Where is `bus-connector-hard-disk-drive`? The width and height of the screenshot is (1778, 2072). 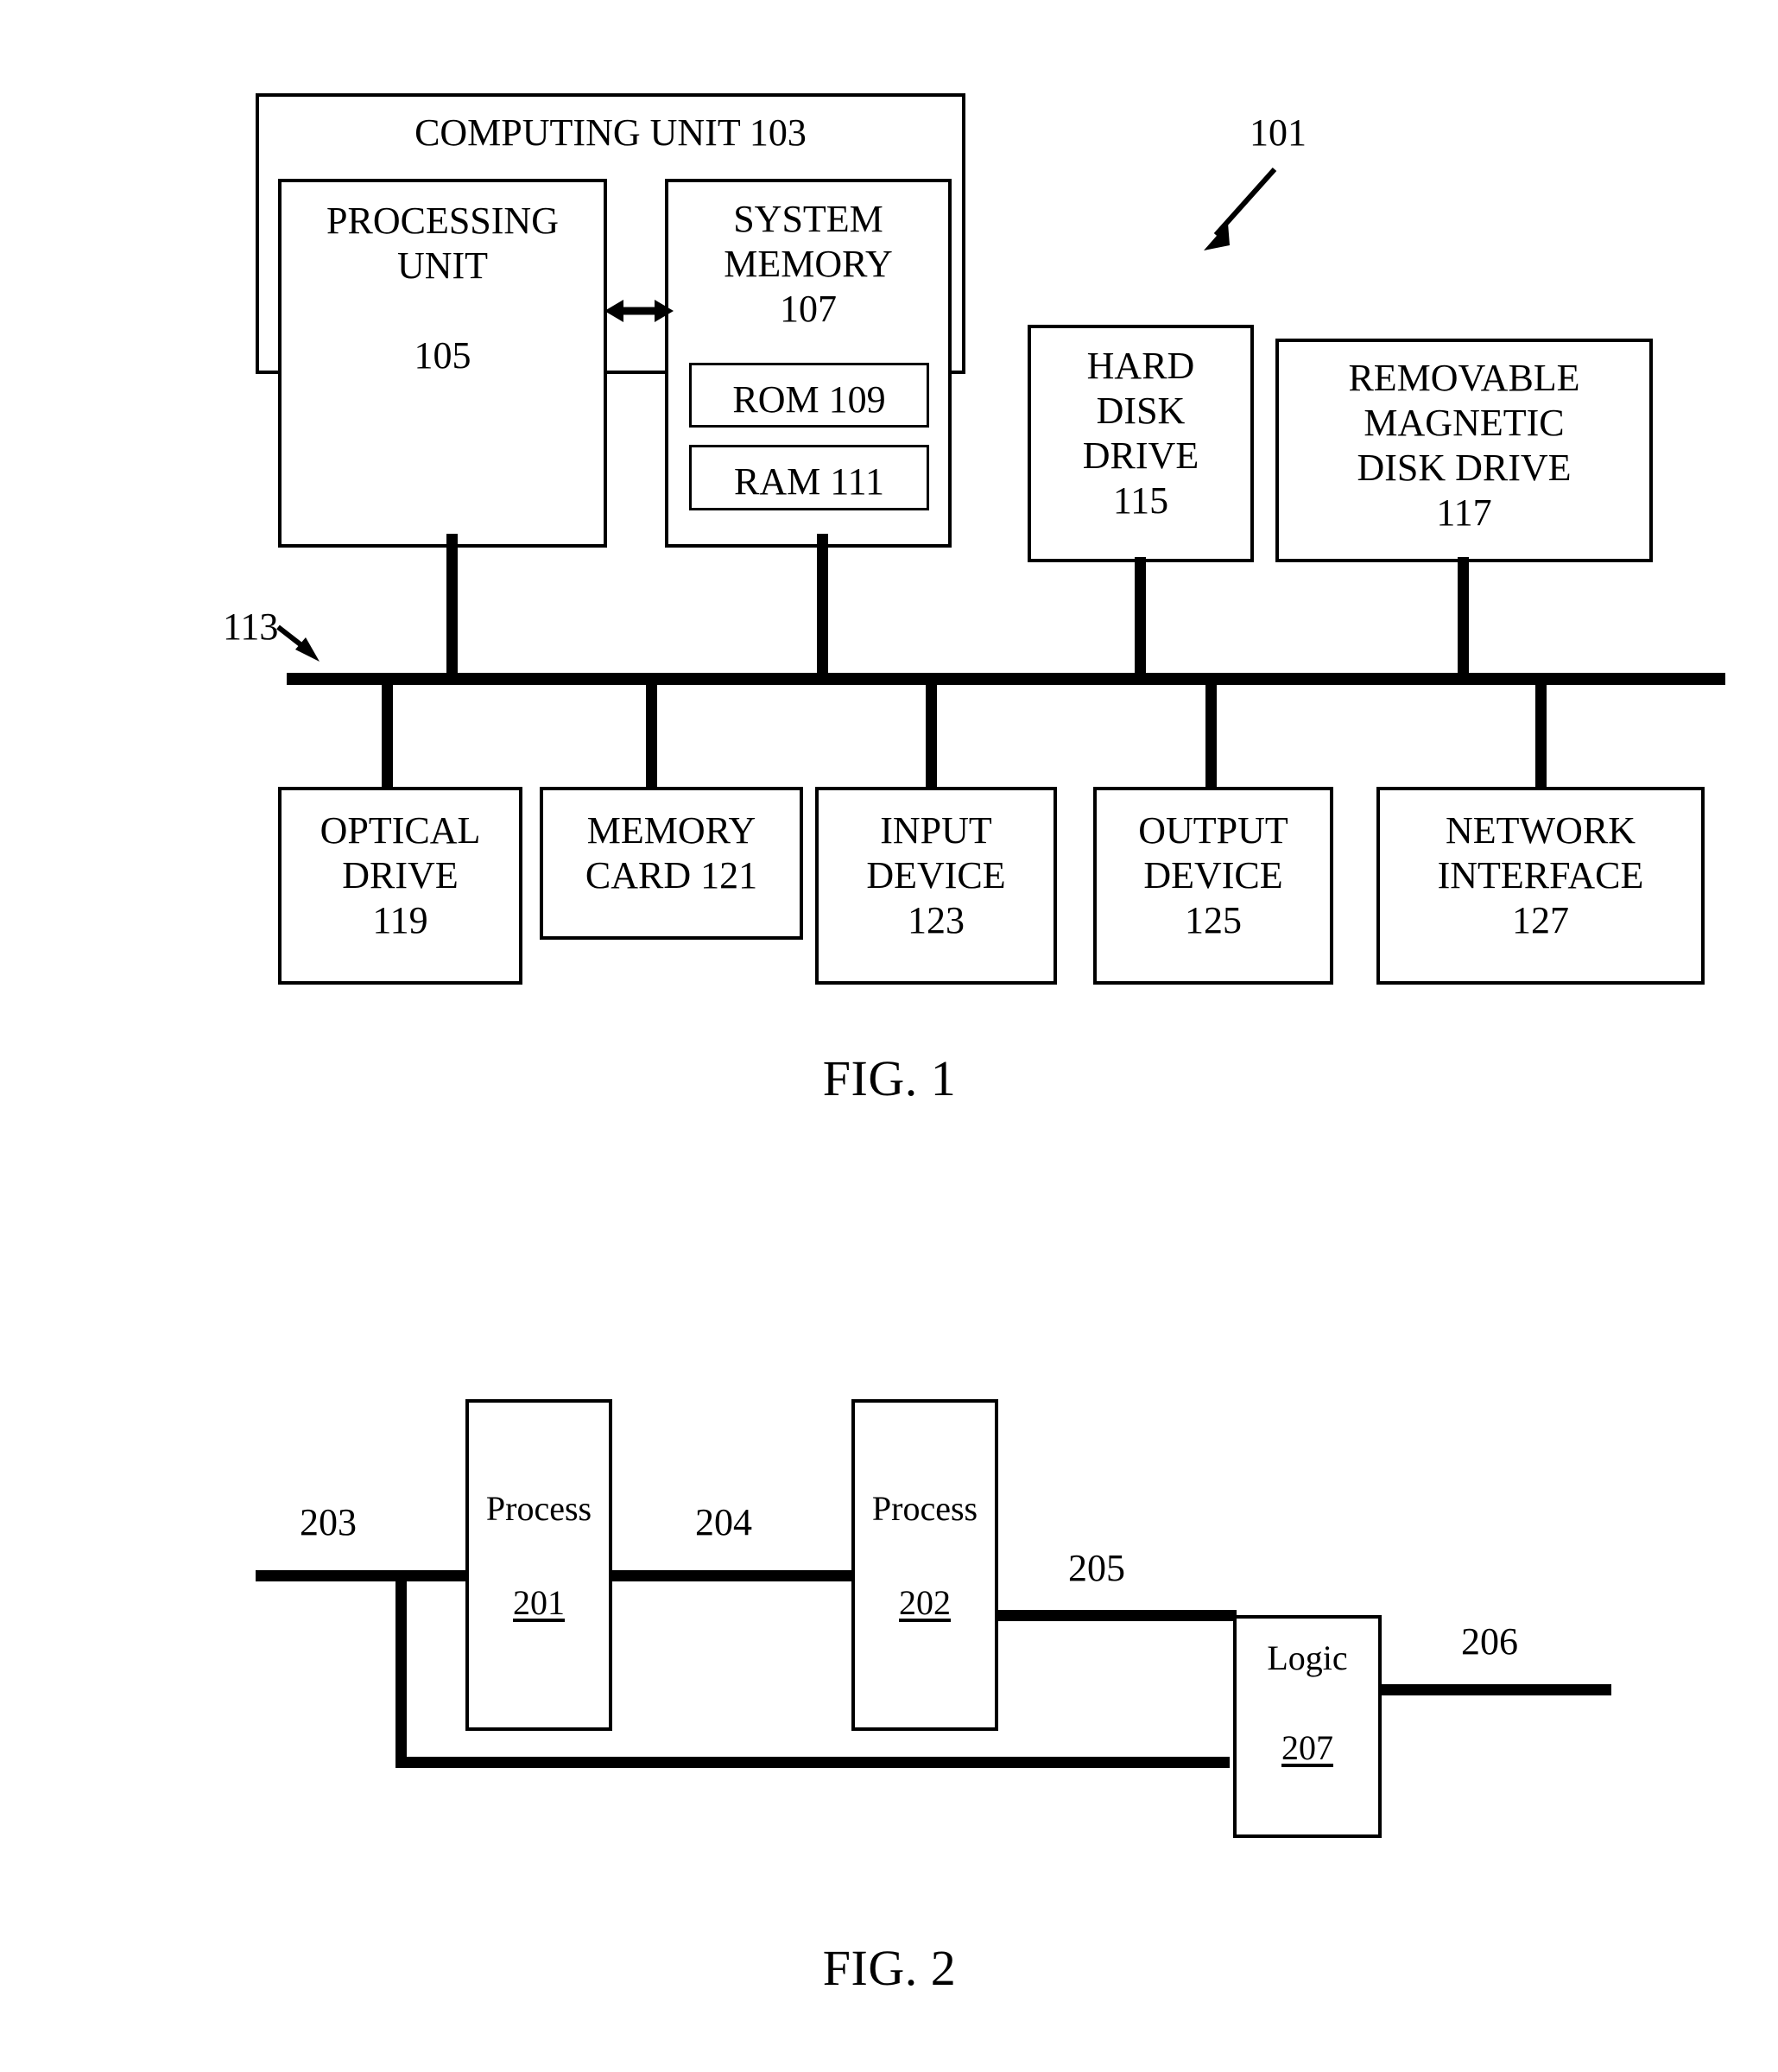 bus-connector-hard-disk-drive is located at coordinates (1140, 620).